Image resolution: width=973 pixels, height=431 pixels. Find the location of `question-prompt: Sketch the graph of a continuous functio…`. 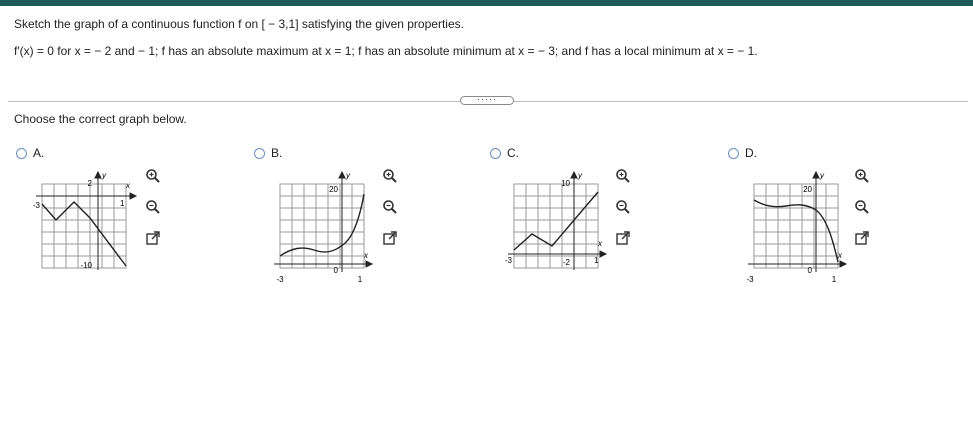

question-prompt: Sketch the graph of a continuous functio… is located at coordinates (239, 24).